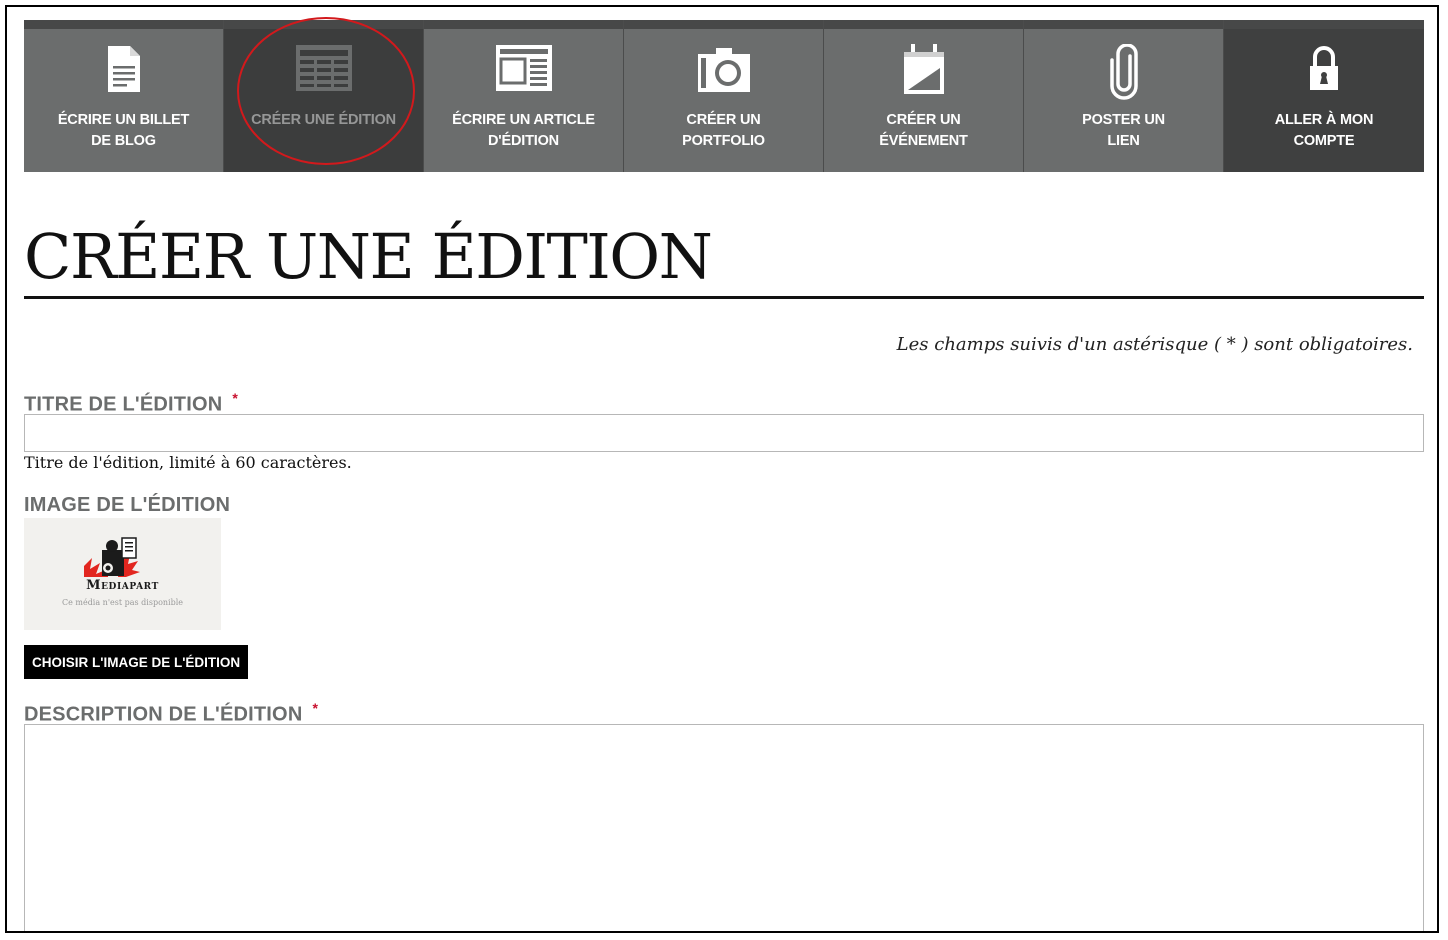 This screenshot has height=940, width=1448. I want to click on nav-item-label: CRÉER UN PORTFOLIO, so click(723, 130).